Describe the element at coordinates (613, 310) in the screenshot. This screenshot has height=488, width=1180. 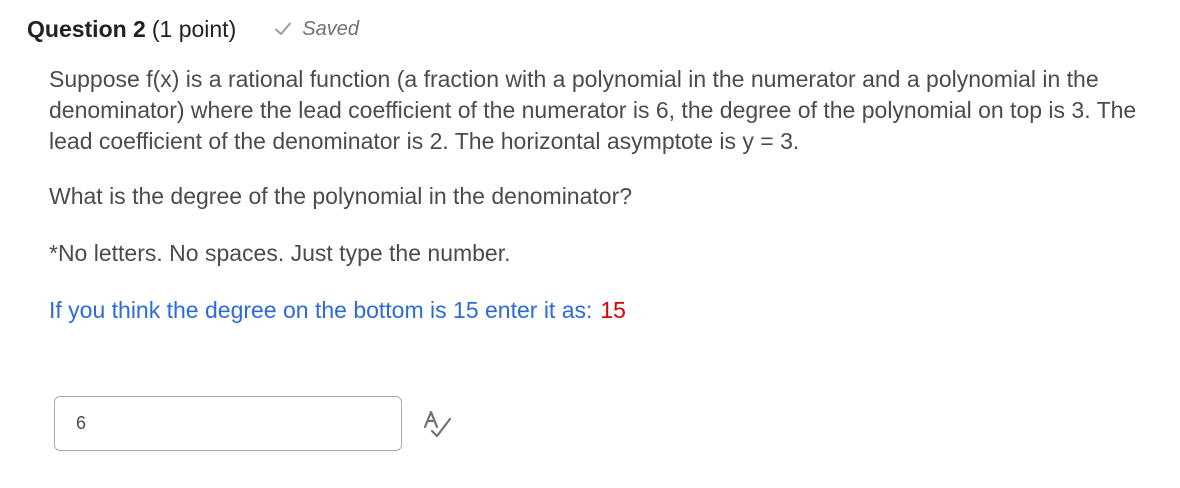
I see `example-value: 15` at that location.